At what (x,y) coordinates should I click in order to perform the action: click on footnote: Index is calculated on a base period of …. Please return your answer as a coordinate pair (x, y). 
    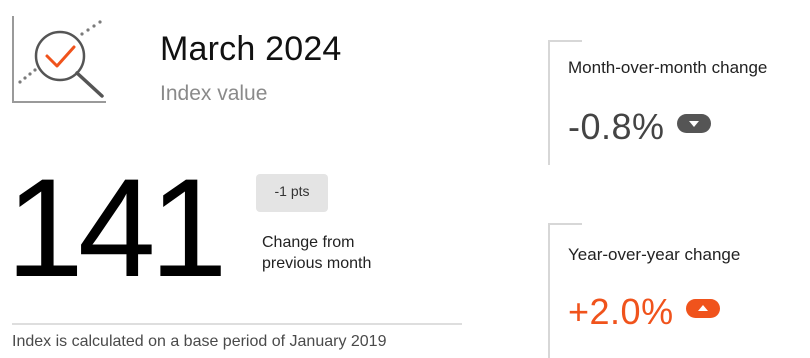
    Looking at the image, I should click on (199, 341).